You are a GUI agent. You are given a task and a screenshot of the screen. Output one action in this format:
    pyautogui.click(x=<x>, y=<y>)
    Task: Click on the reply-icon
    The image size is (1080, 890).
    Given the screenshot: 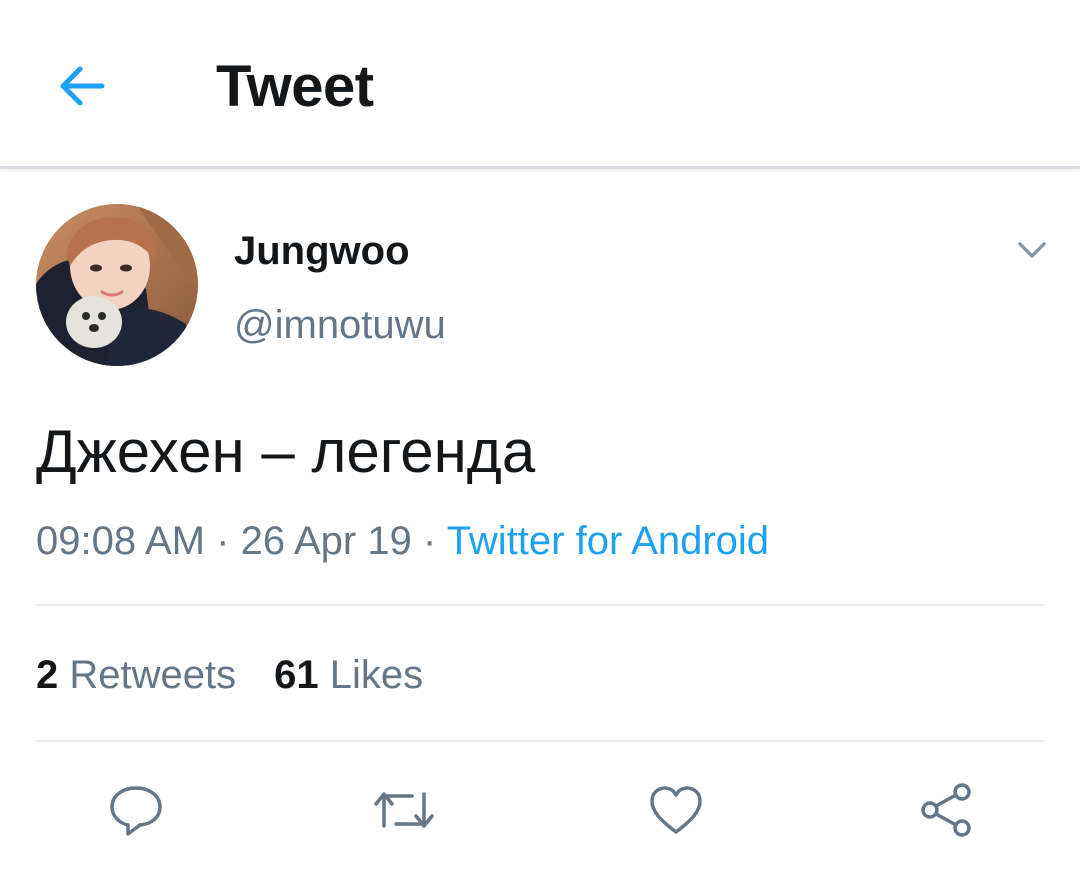 What is the action you would take?
    pyautogui.click(x=136, y=811)
    